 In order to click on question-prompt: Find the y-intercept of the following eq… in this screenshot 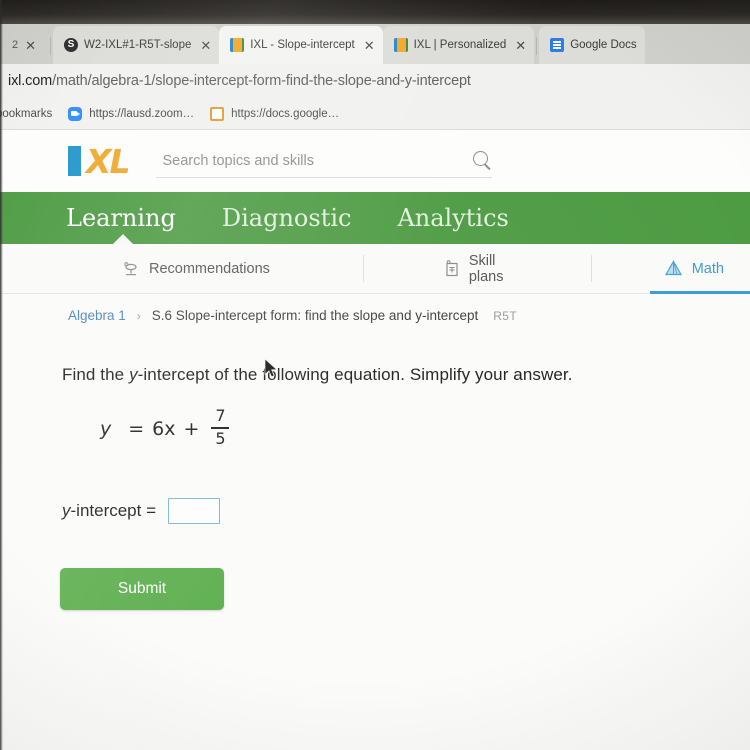, I will do `click(406, 375)`.